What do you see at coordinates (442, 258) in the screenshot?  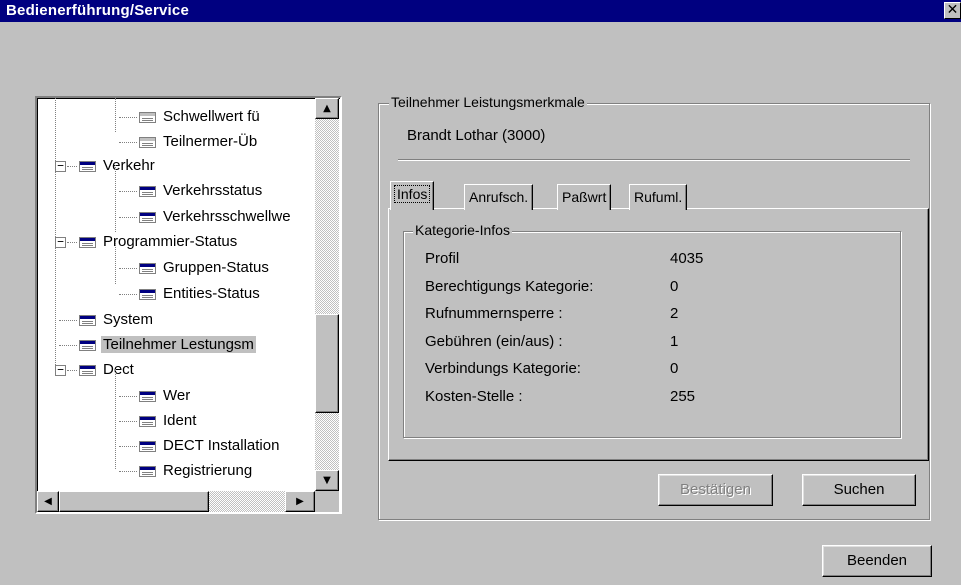 I see `category-label: Profil` at bounding box center [442, 258].